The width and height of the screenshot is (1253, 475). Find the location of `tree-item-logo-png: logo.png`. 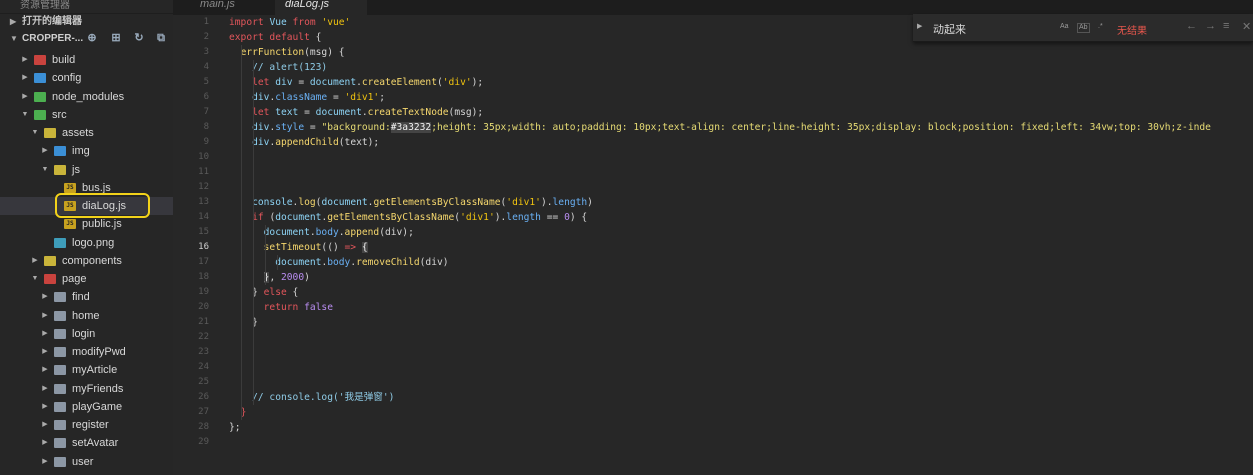

tree-item-logo-png: logo.png is located at coordinates (86, 243).